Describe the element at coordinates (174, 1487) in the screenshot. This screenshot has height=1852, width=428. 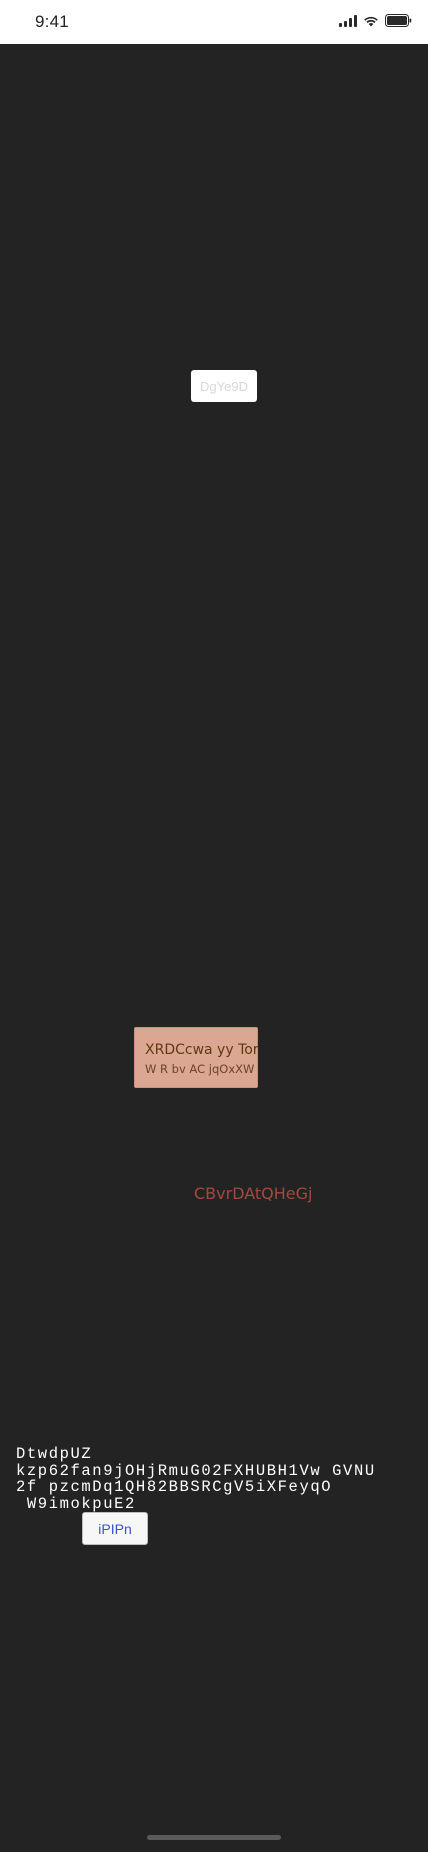
I see `paragraph-line: 2f pzcmDq1QH82BBSRCgV5iXFeyqO` at that location.